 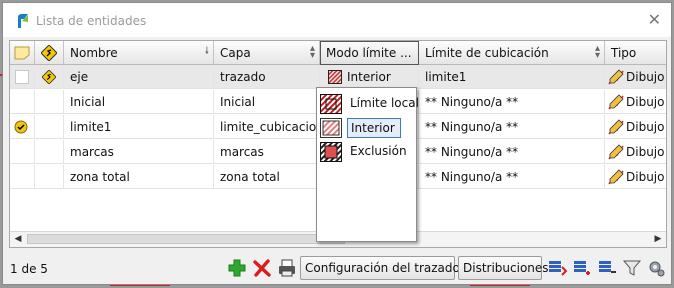 What do you see at coordinates (378, 151) in the screenshot?
I see `dropdown-option-label: Exclusión` at bounding box center [378, 151].